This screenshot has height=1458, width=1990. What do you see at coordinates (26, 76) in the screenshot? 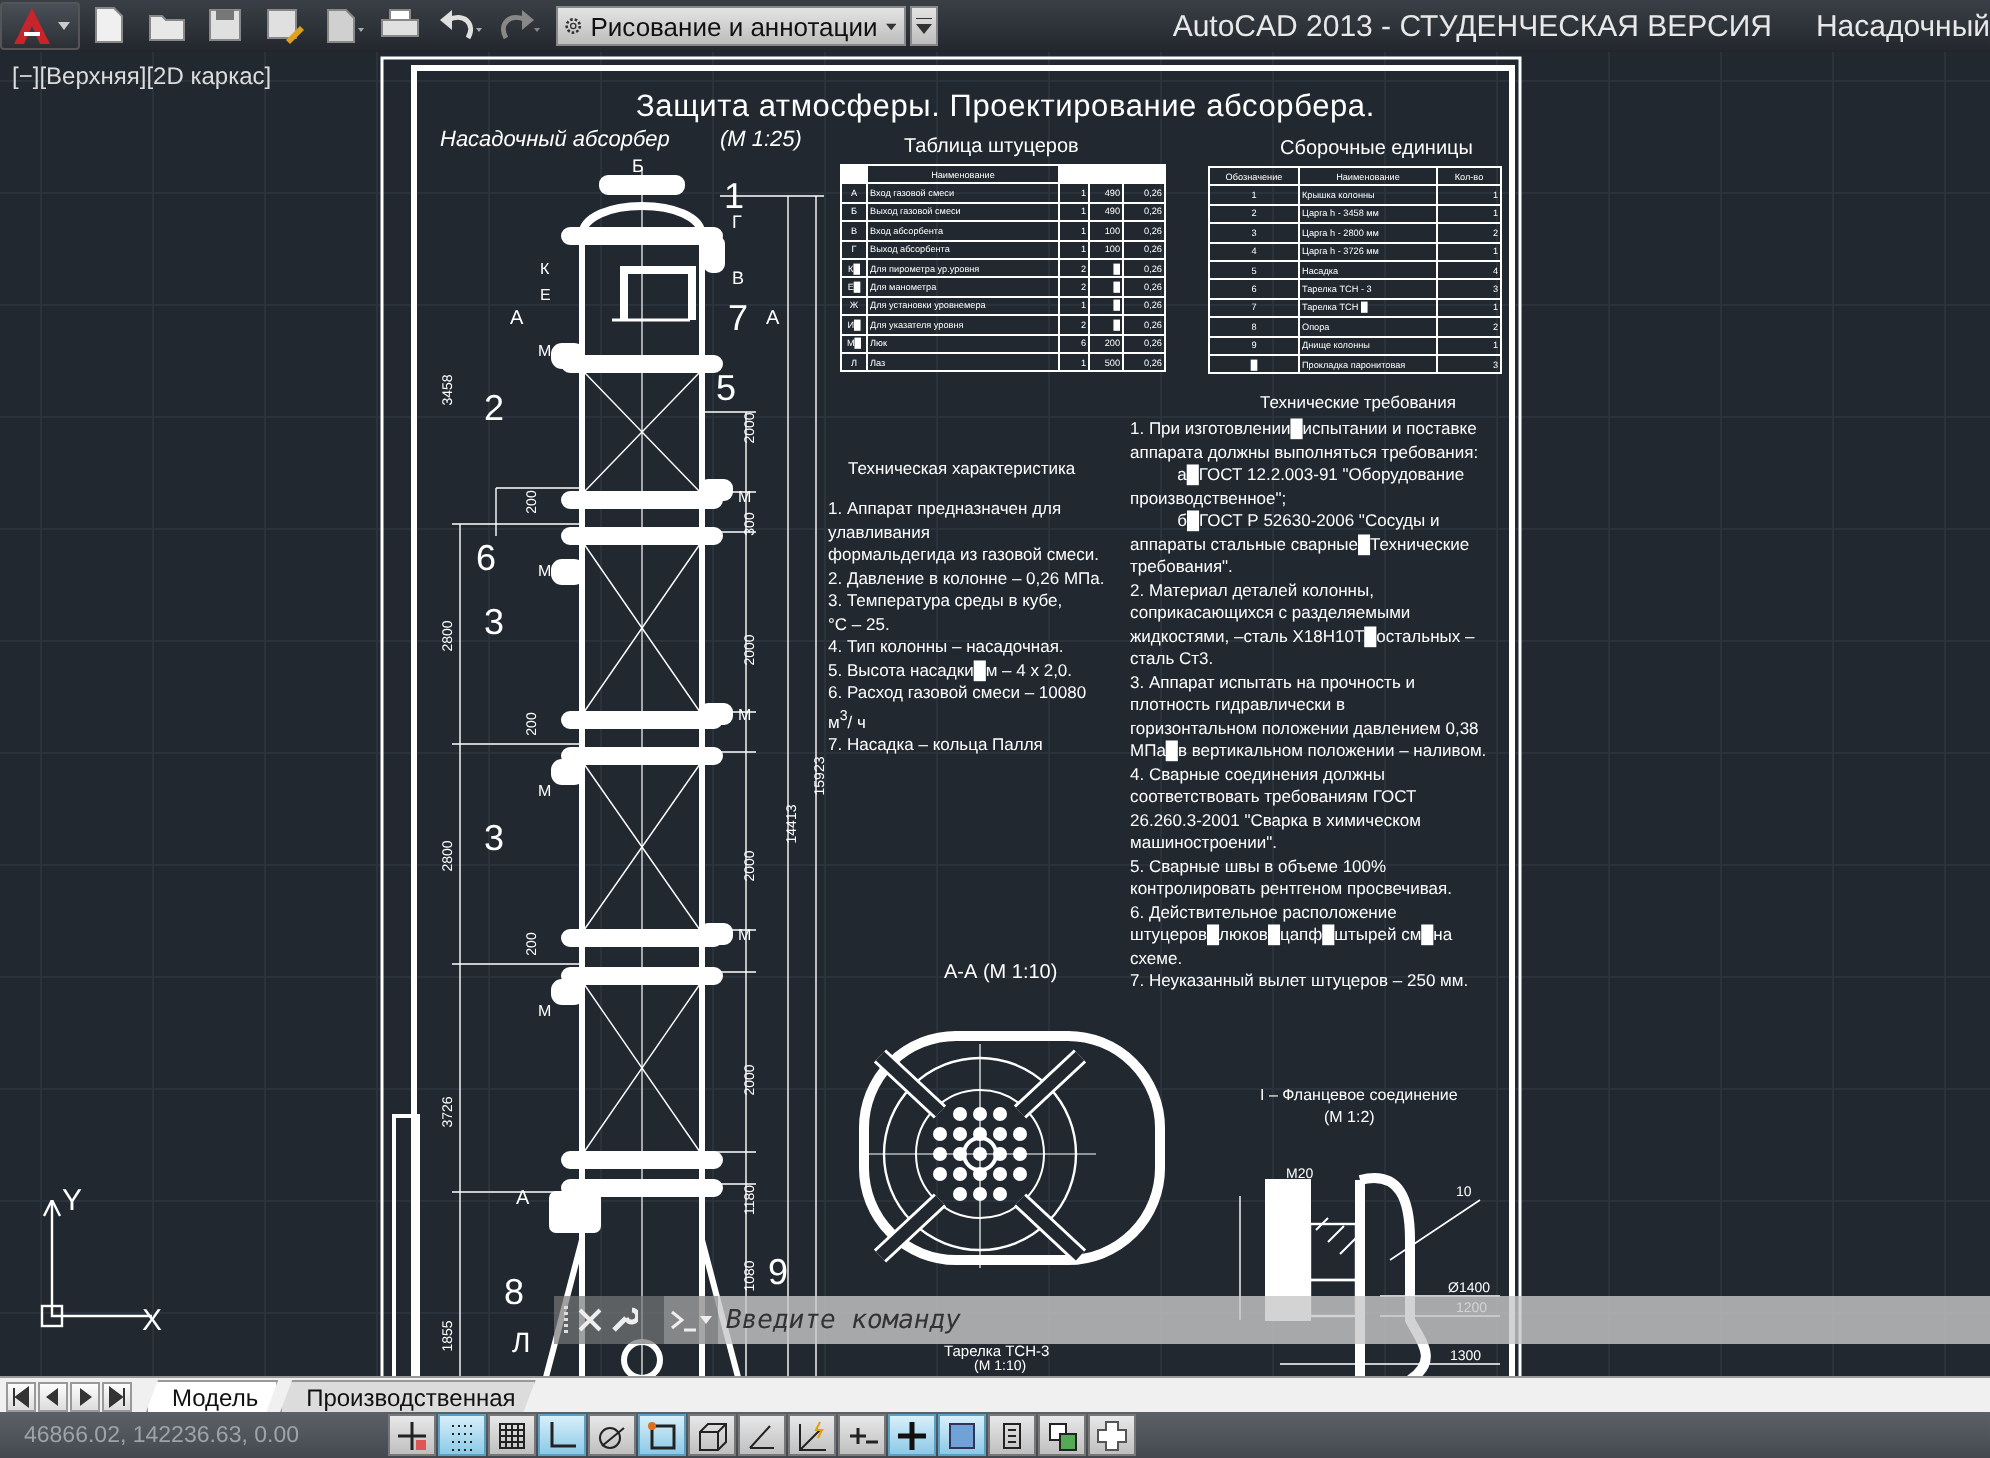
I see `viewport-control: [−]` at bounding box center [26, 76].